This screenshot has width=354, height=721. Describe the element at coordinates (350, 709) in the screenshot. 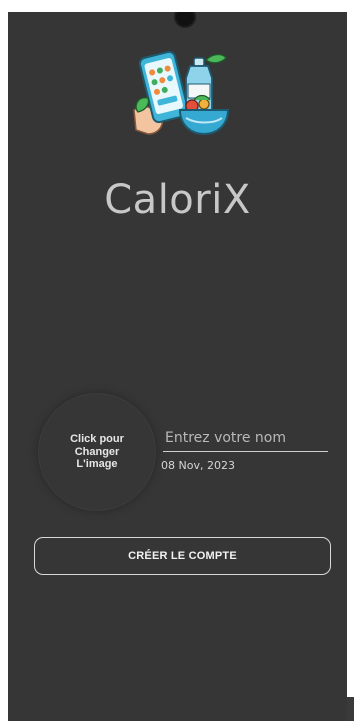

I see `edge-artifact` at that location.